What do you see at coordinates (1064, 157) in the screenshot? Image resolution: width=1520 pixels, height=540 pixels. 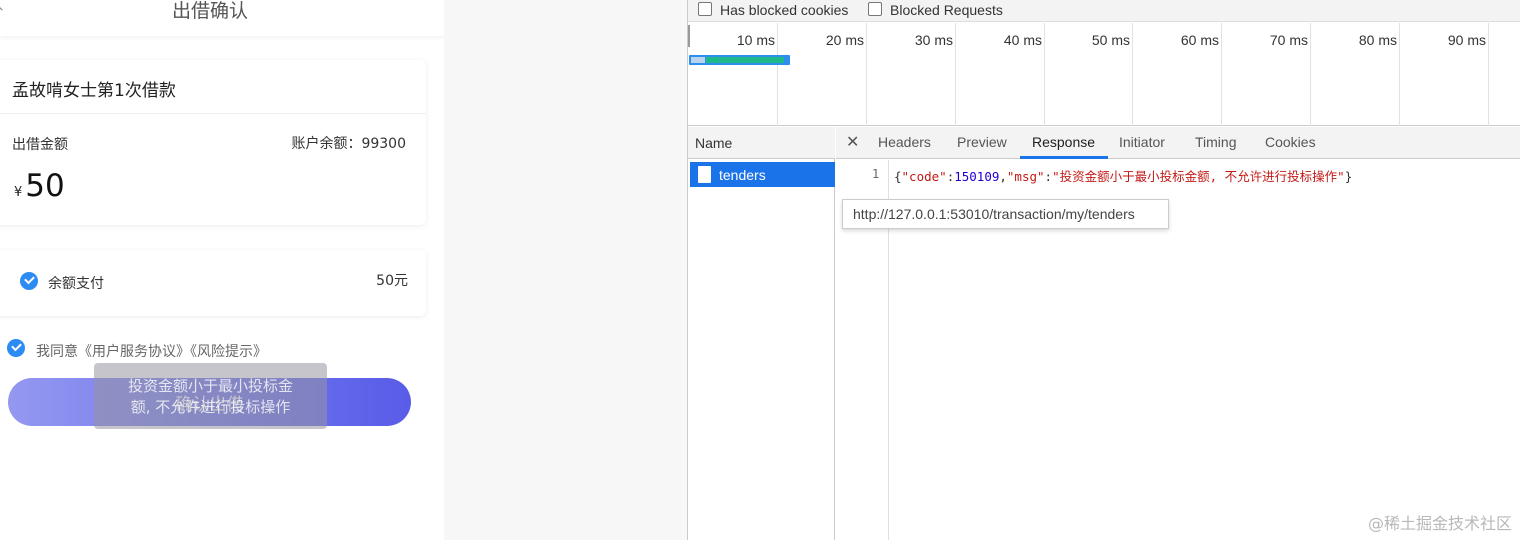 I see `active-tab-indicator` at bounding box center [1064, 157].